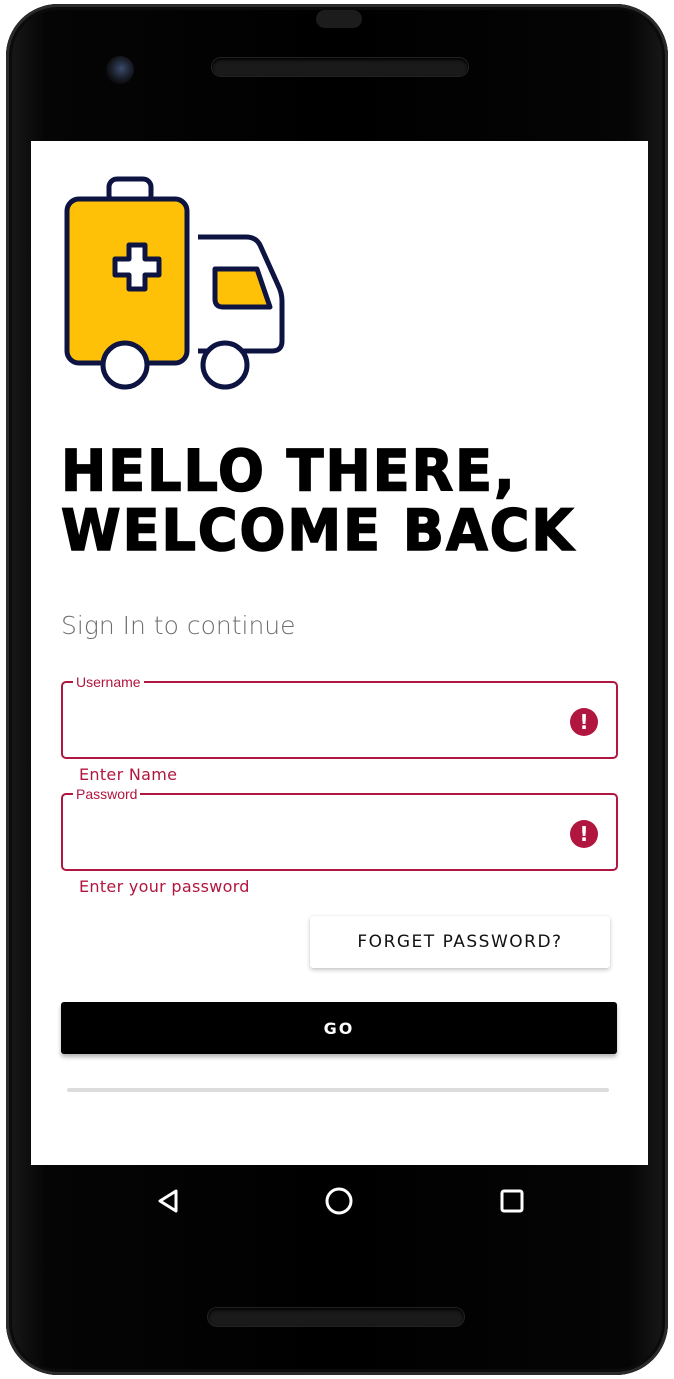  What do you see at coordinates (314, 721) in the screenshot?
I see `username-input` at bounding box center [314, 721].